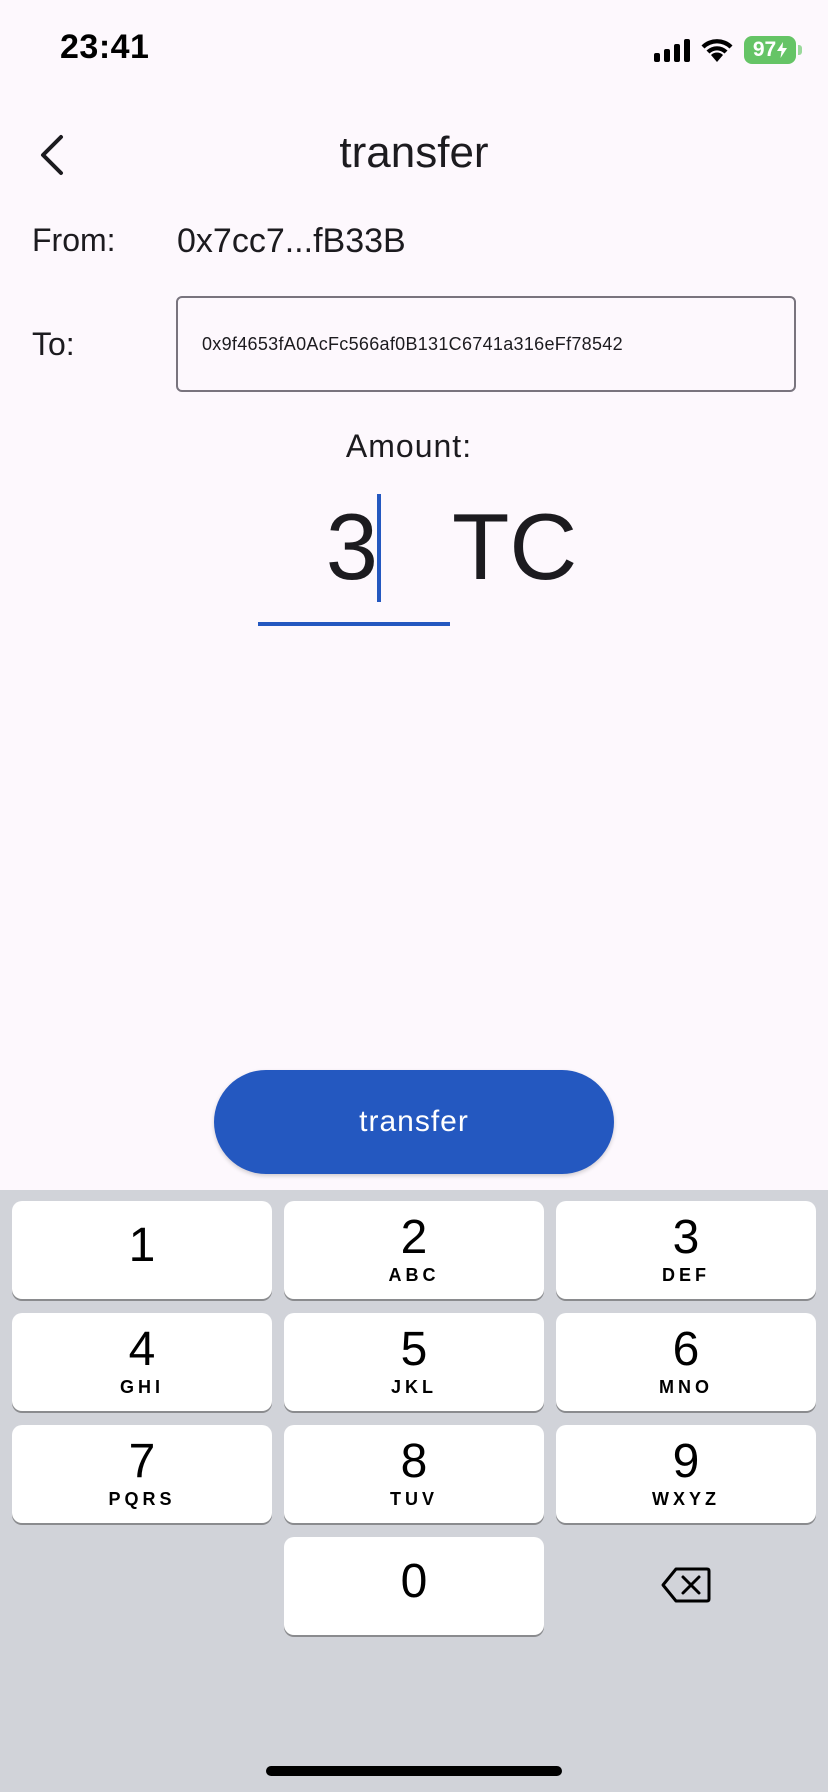  Describe the element at coordinates (74, 240) in the screenshot. I see `from-label: From:` at that location.